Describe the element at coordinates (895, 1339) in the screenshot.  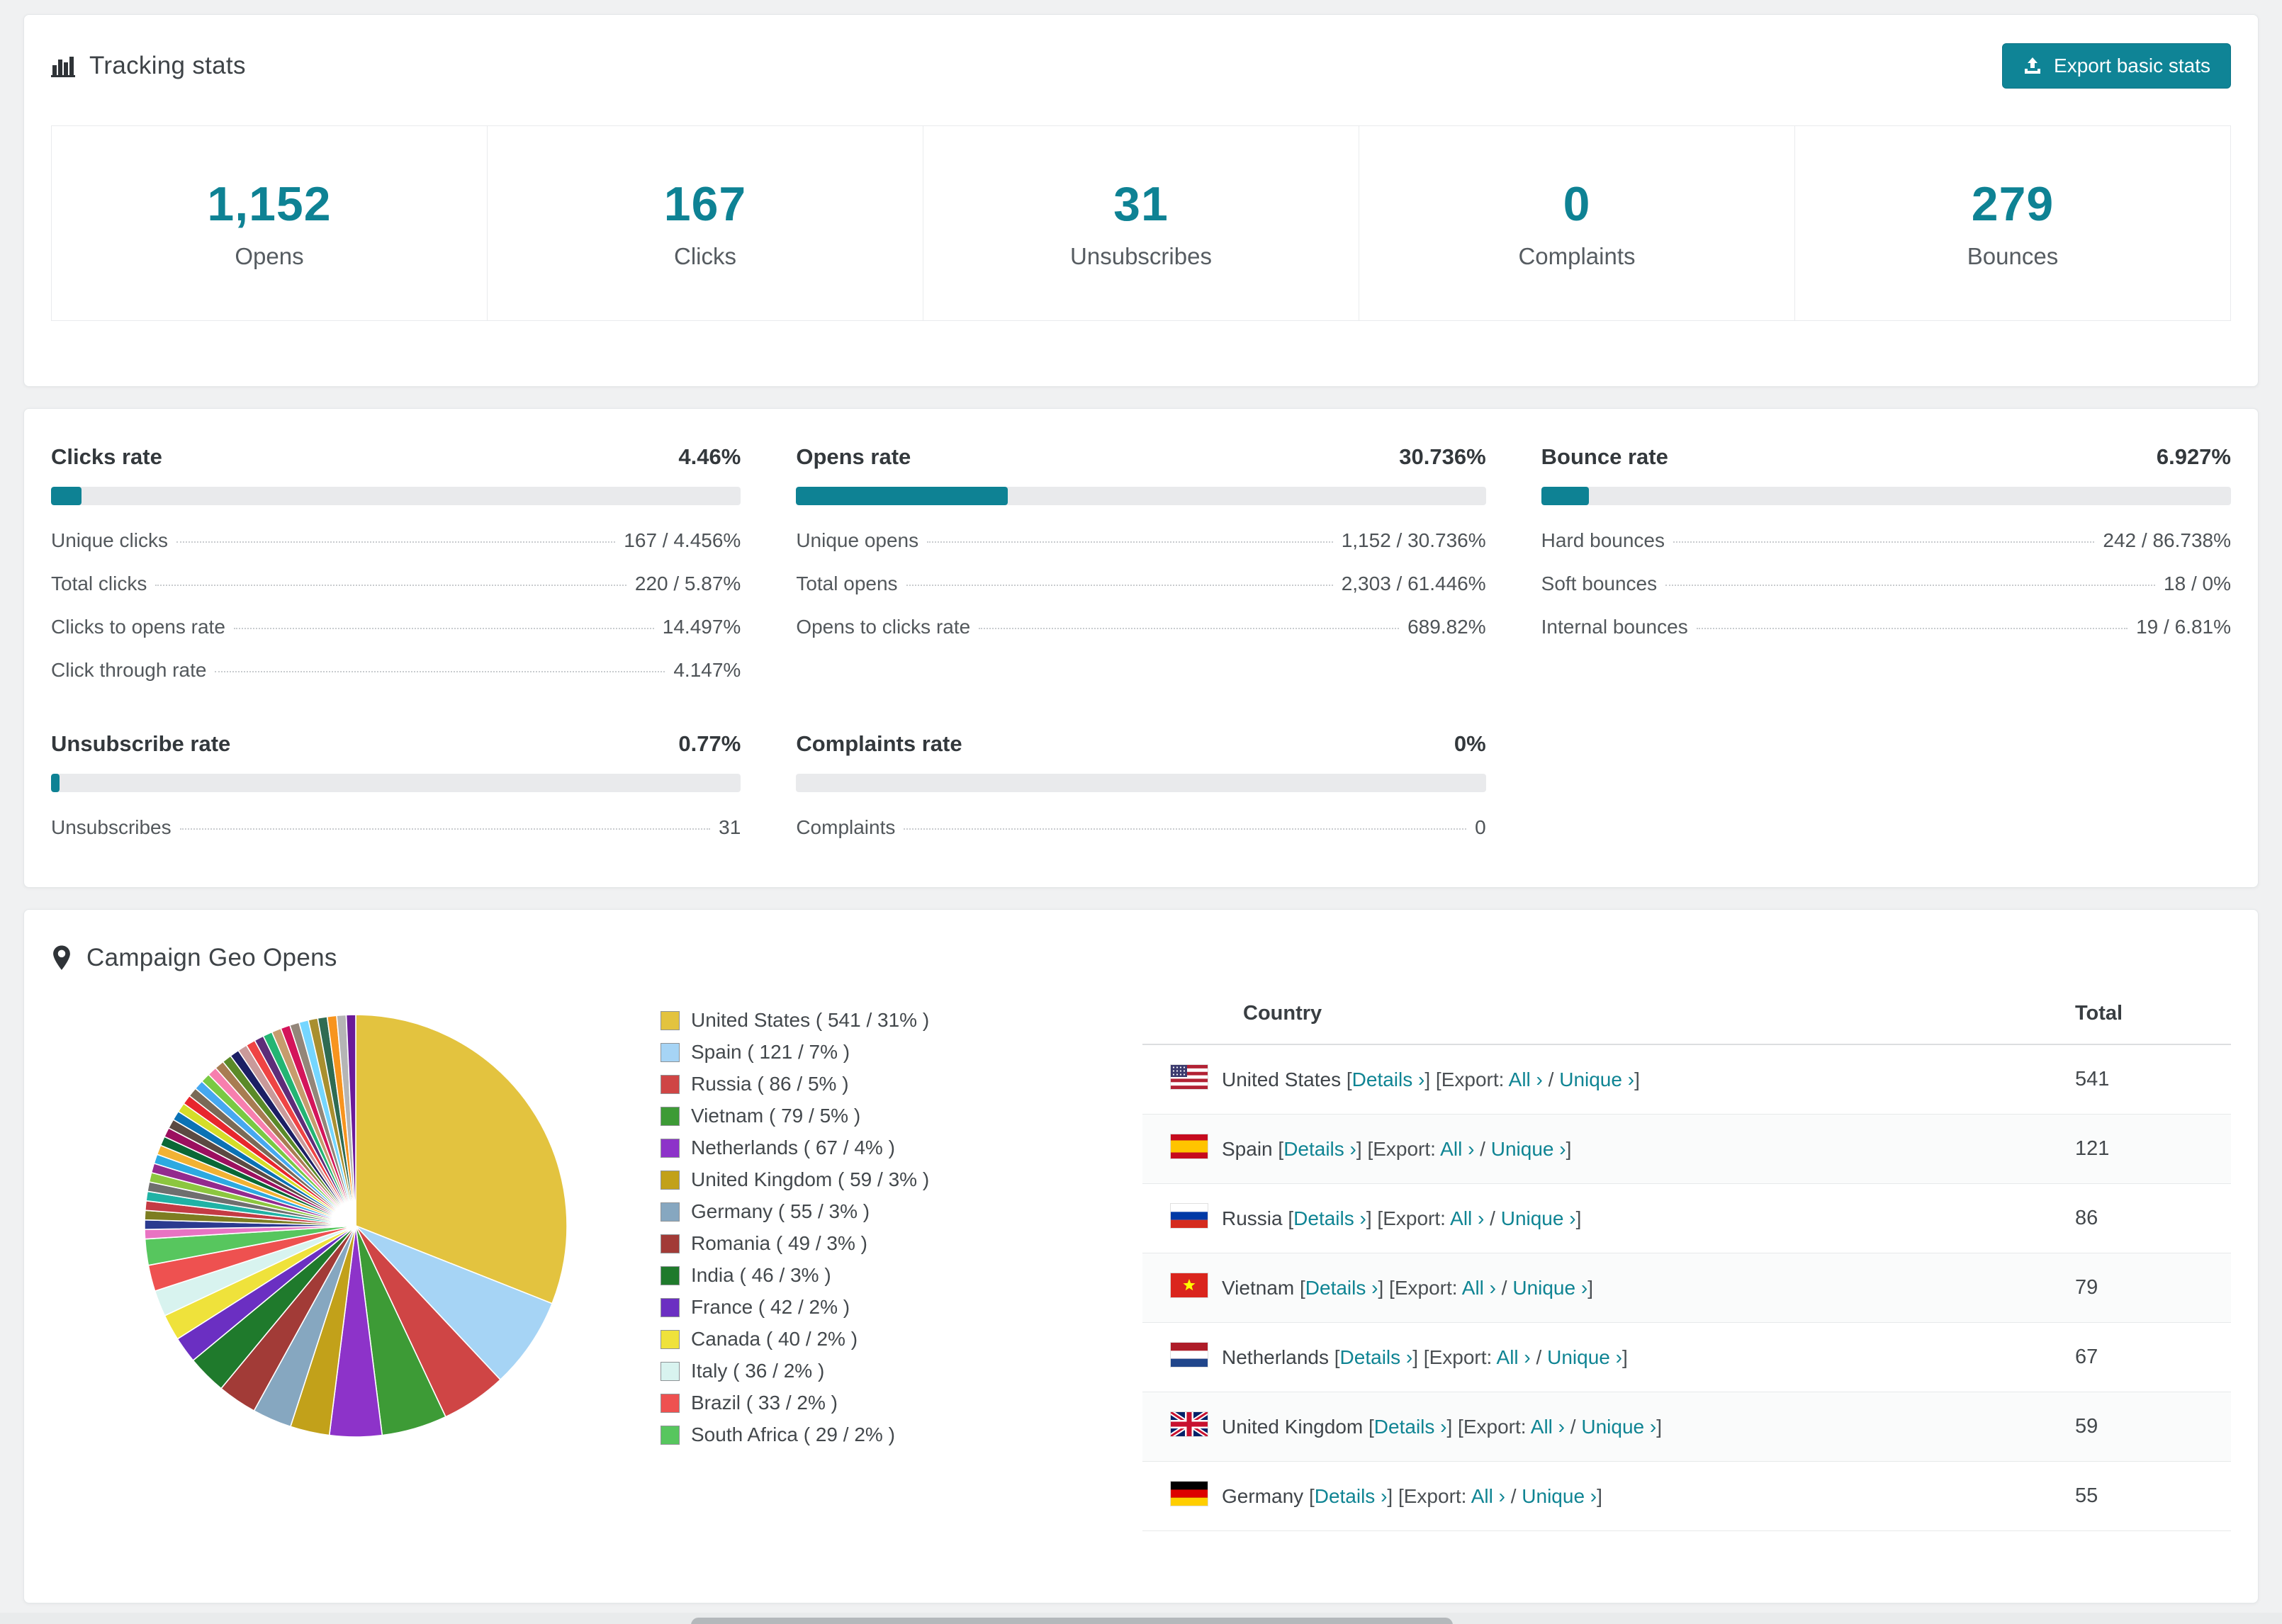
I see `legend-item-canada: Canada ( 40 / 2% )` at that location.